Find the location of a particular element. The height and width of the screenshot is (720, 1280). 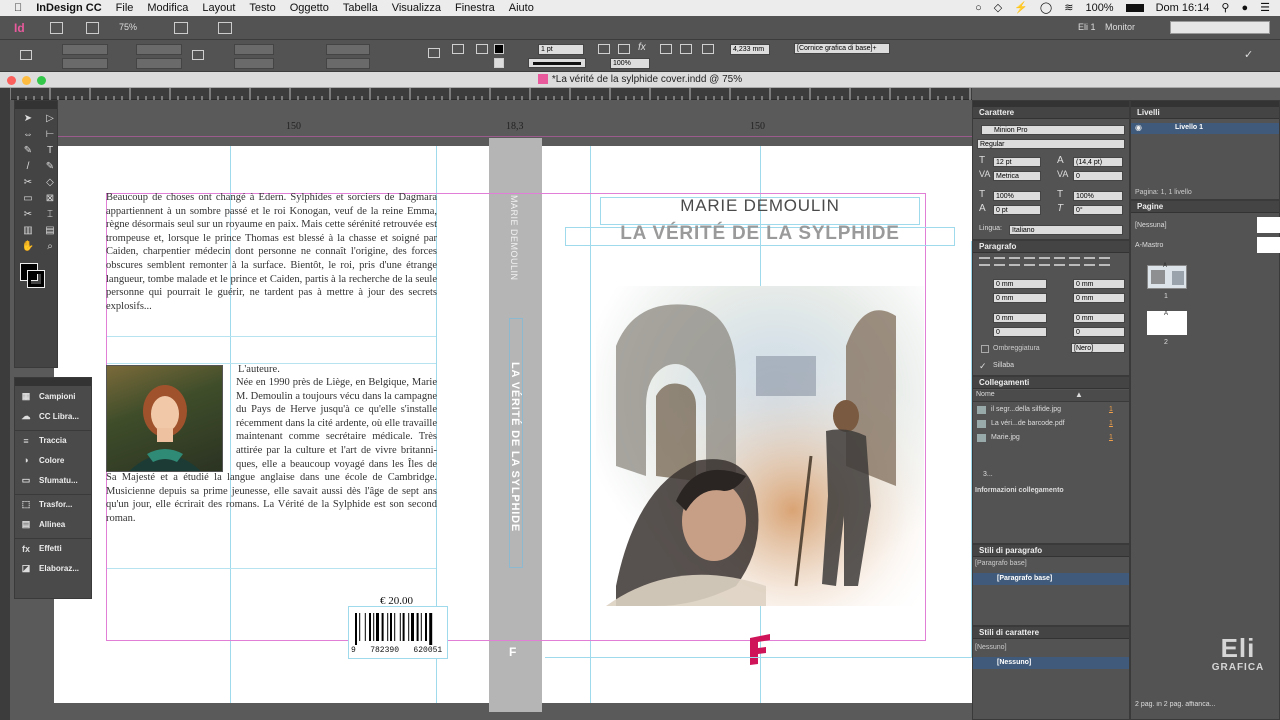

menu-visualizza: Visualizza is located at coordinates (416, 8).